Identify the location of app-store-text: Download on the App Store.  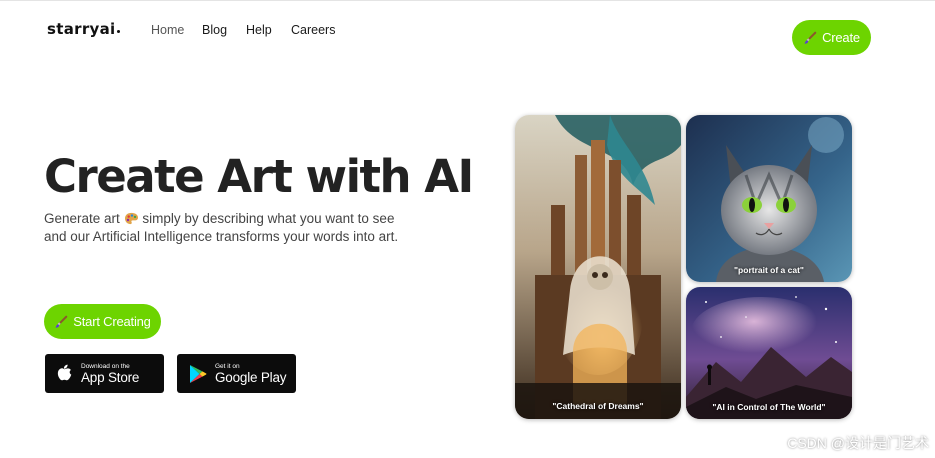
(110, 374).